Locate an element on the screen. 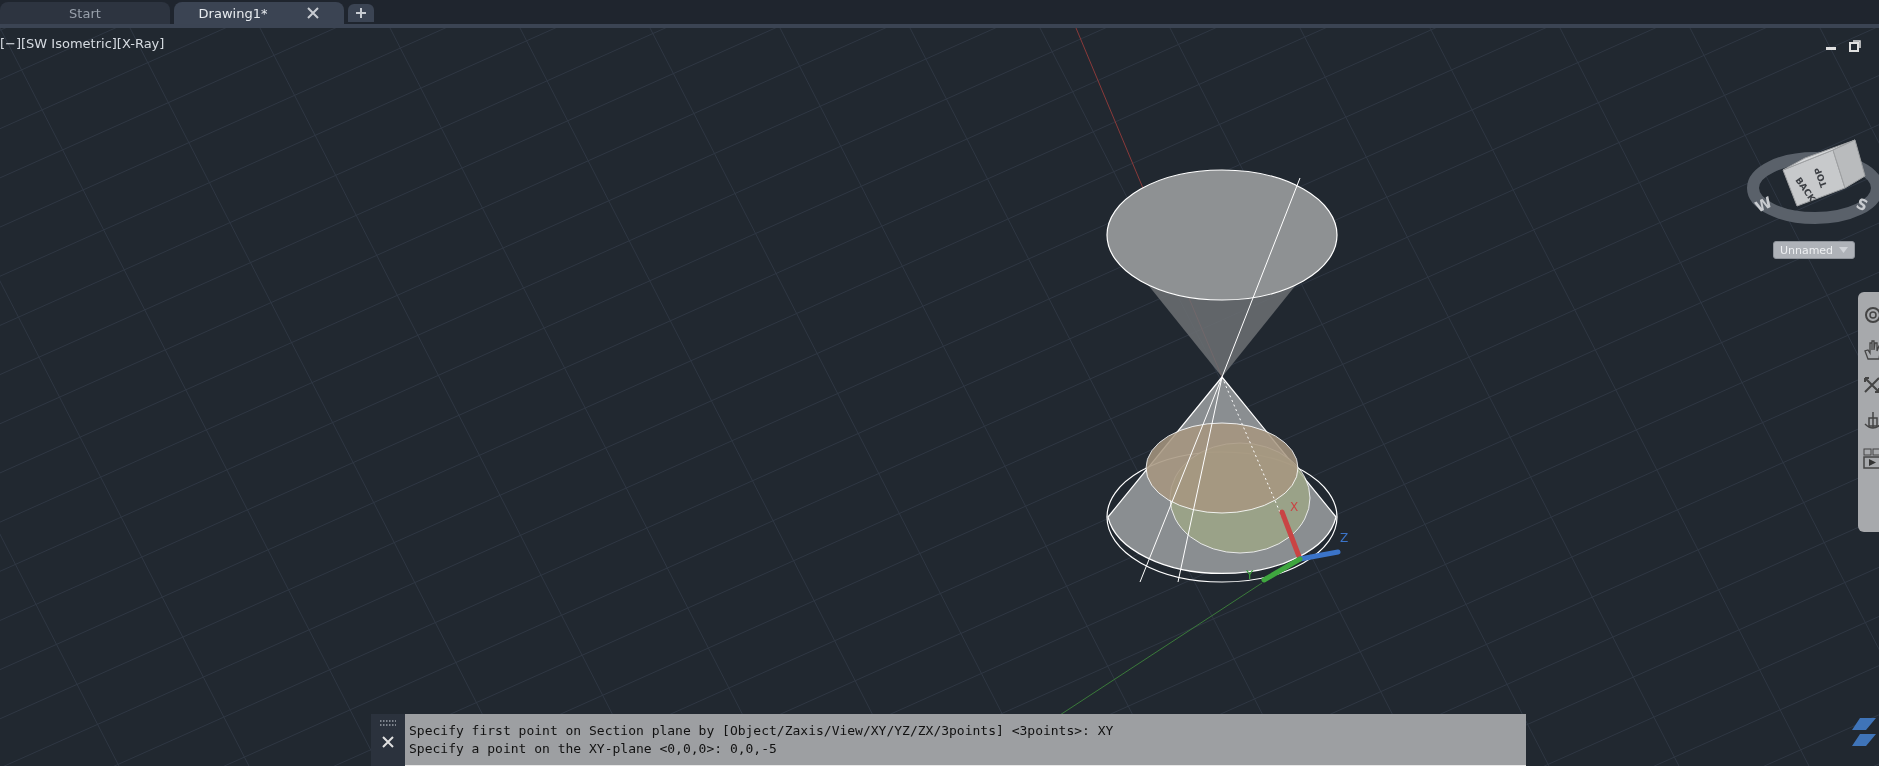 Image resolution: width=1879 pixels, height=766 pixels. compass-label: S is located at coordinates (1862, 205).